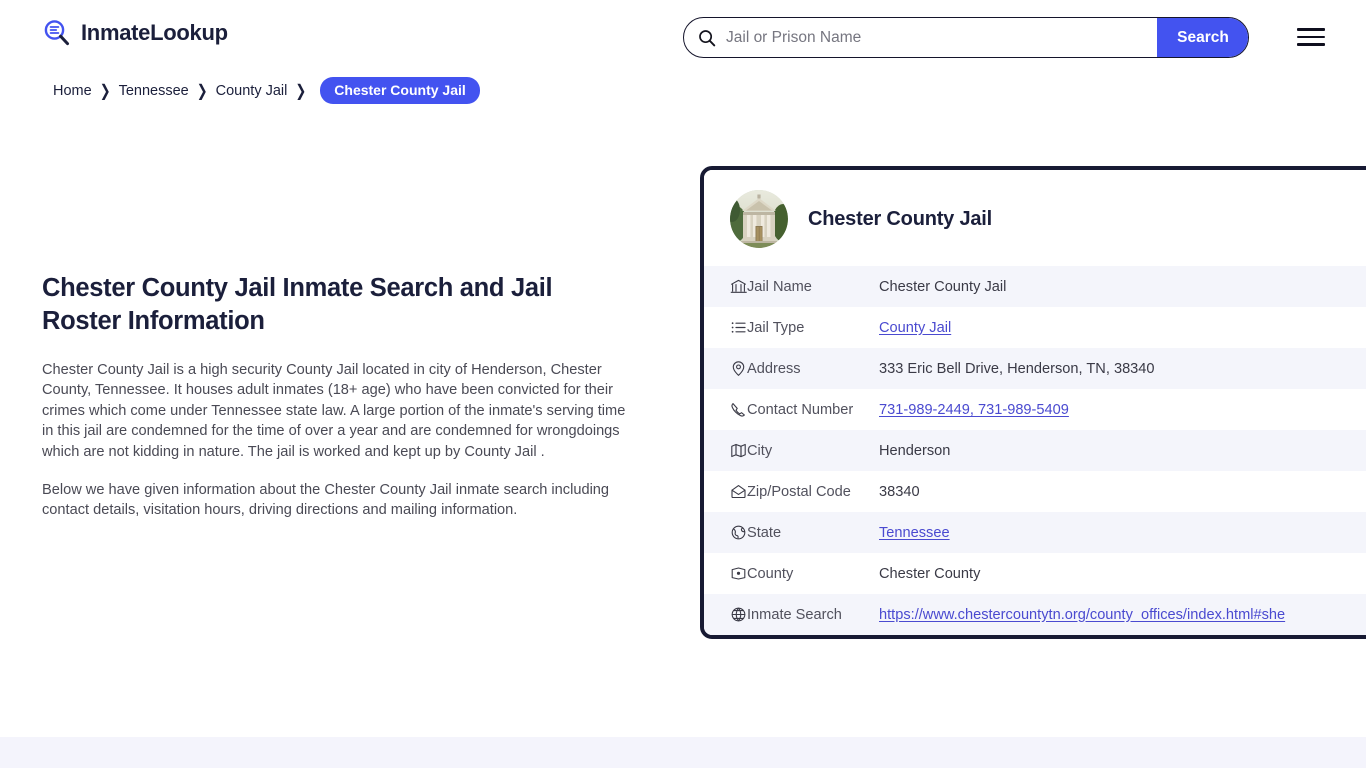 This screenshot has height=768, width=1366. Describe the element at coordinates (72, 91) in the screenshot. I see `breadcrumb-item-home: Home` at that location.